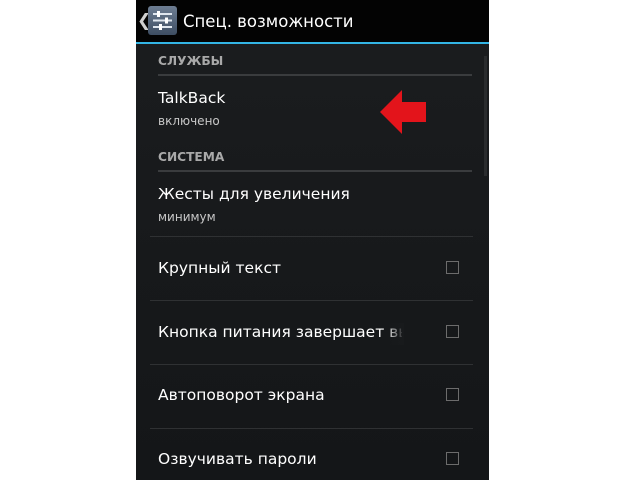 This screenshot has width=640, height=480. Describe the element at coordinates (311, 205) in the screenshot. I see `list-item-magnification-gestures: Жесты для увеличения минимум` at that location.